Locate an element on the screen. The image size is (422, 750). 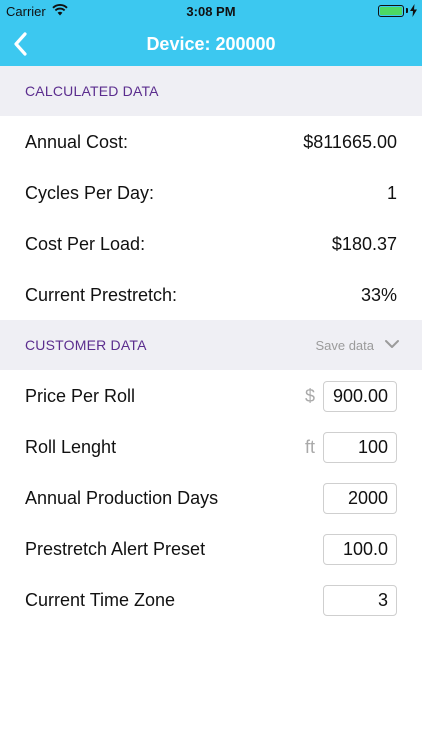
row-label: Cost Per Load: is located at coordinates (85, 244).